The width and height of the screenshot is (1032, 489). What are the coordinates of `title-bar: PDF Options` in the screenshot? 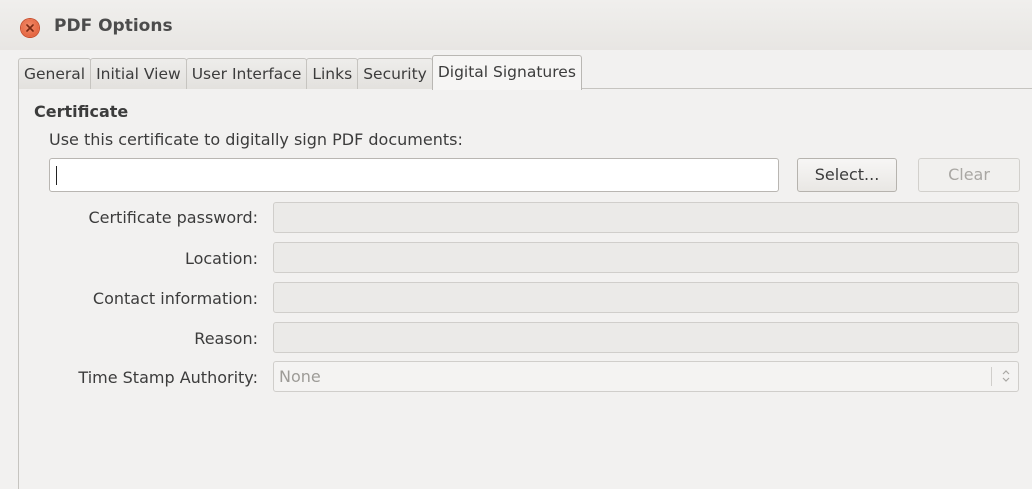 It's located at (516, 25).